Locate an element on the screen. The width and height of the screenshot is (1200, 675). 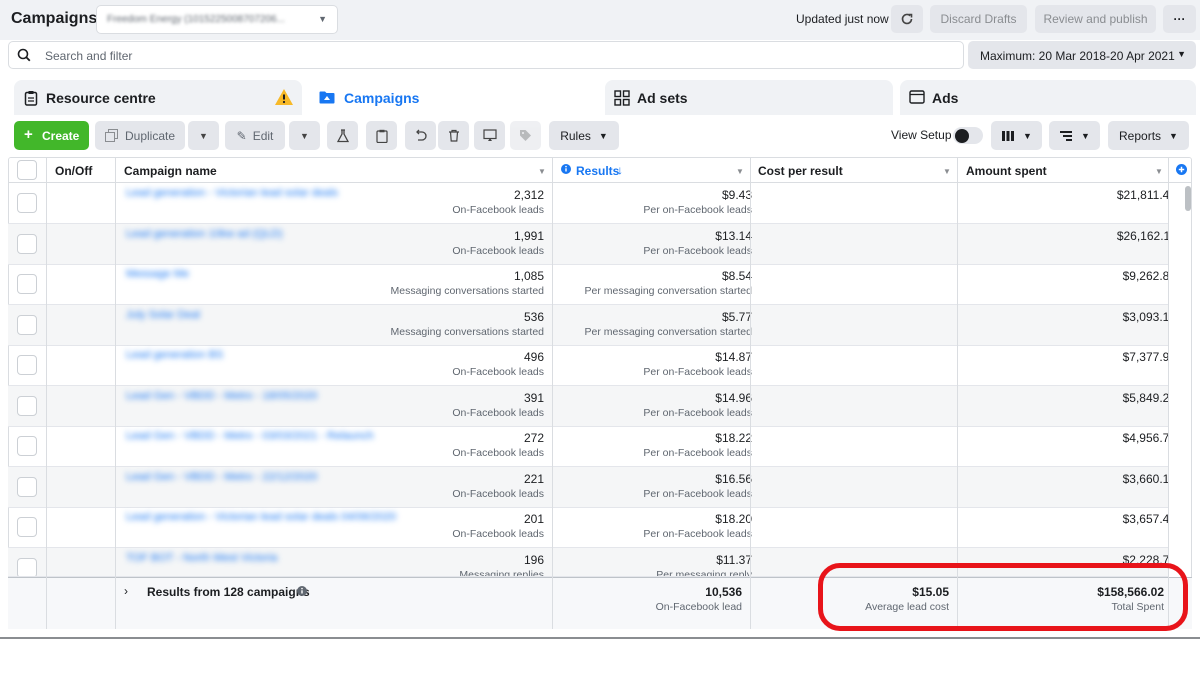
more-options-button: ··· is located at coordinates (1179, 19).